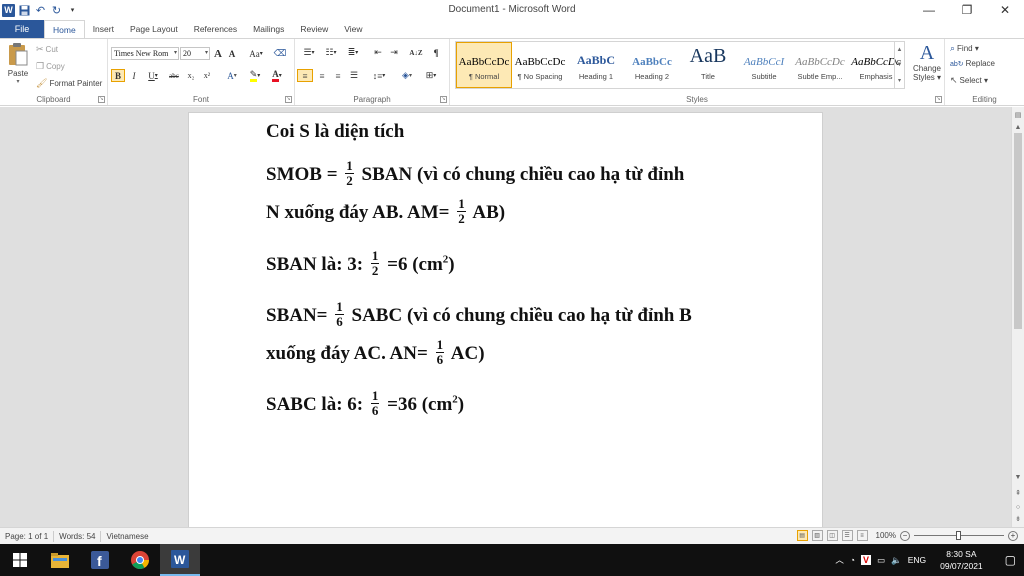 This screenshot has height=576, width=1024. Describe the element at coordinates (484, 65) in the screenshot. I see `style-normal: AaBbCcDc ¶ Normal` at that location.